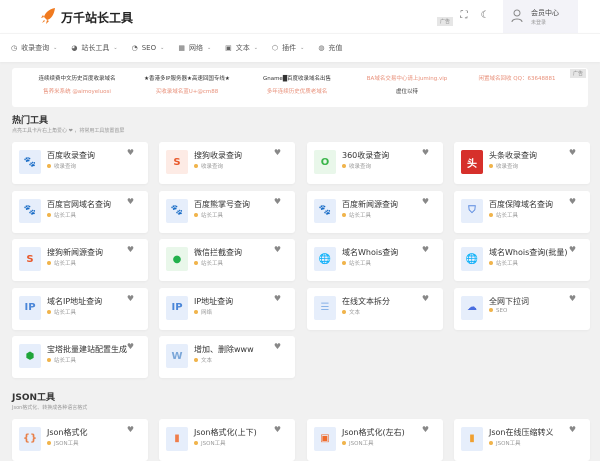 The height and width of the screenshot is (461, 600). What do you see at coordinates (68, 131) in the screenshot?
I see `section-subtitle: 点亮工具卡片右上角爱心 ❤ ，将常用工具放置首屏` at bounding box center [68, 131].